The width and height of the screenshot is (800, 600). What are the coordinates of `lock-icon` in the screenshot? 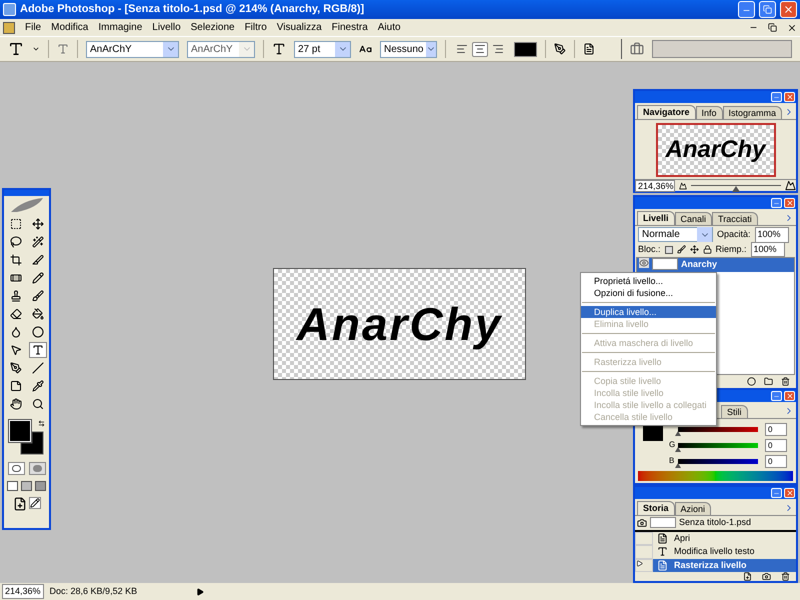 It's located at (707, 249).